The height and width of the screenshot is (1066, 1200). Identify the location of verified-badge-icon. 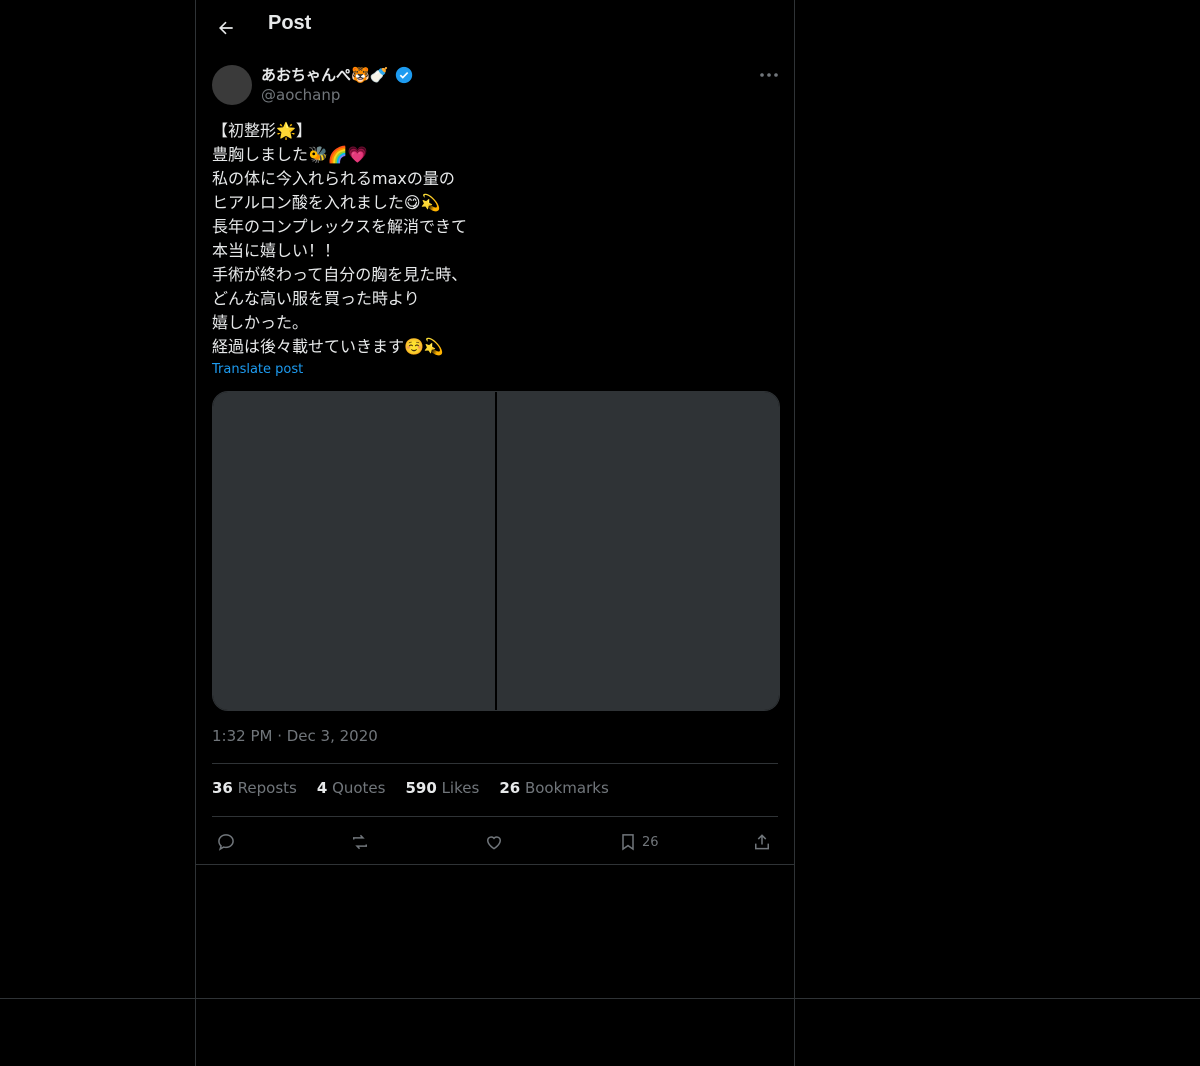
(404, 77).